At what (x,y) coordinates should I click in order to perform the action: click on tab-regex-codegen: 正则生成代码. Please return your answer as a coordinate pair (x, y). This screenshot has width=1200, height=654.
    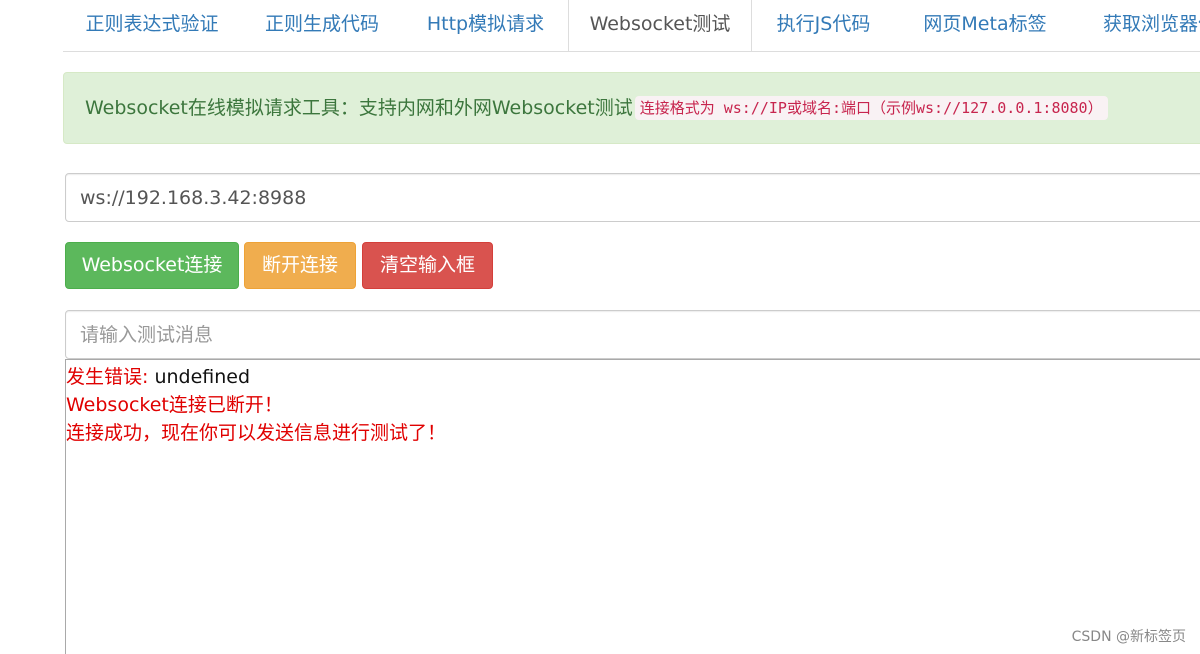
    Looking at the image, I should click on (322, 25).